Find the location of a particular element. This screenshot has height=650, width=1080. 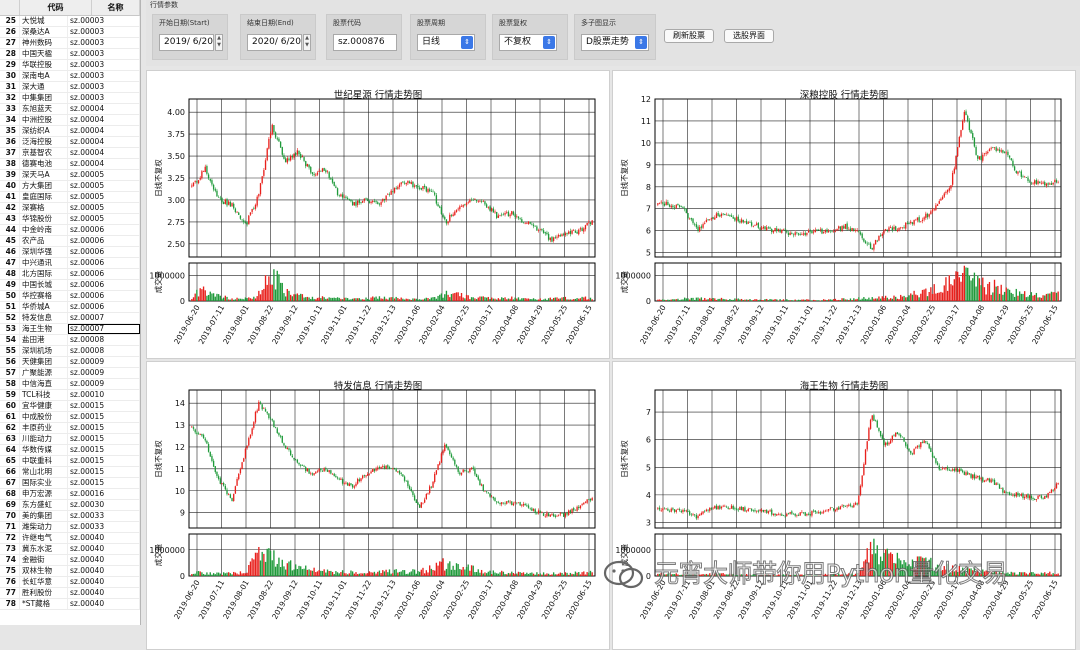

table-row: 58 中信海直 sz.00009 is located at coordinates (70, 384).